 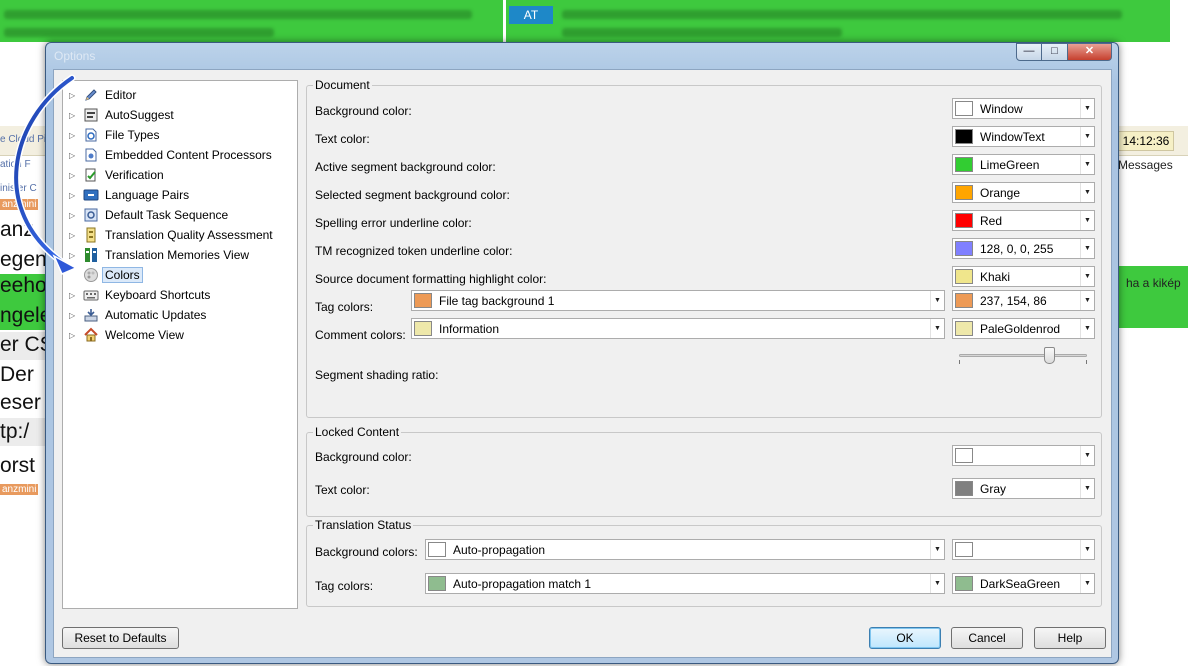 What do you see at coordinates (1001, 108) in the screenshot?
I see `color-value: Window` at bounding box center [1001, 108].